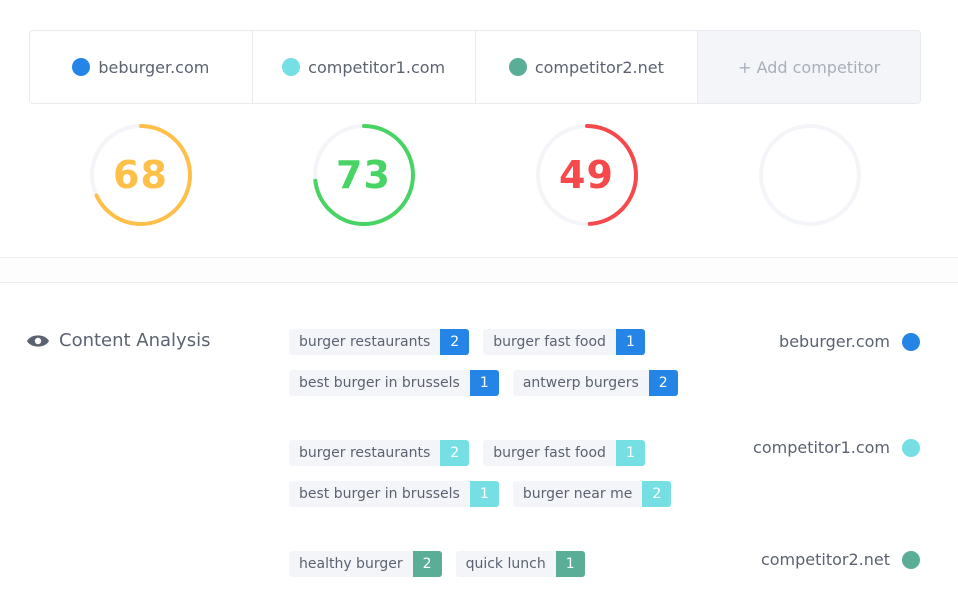 This screenshot has width=958, height=606. What do you see at coordinates (135, 340) in the screenshot?
I see `section-title: Content Analysis` at bounding box center [135, 340].